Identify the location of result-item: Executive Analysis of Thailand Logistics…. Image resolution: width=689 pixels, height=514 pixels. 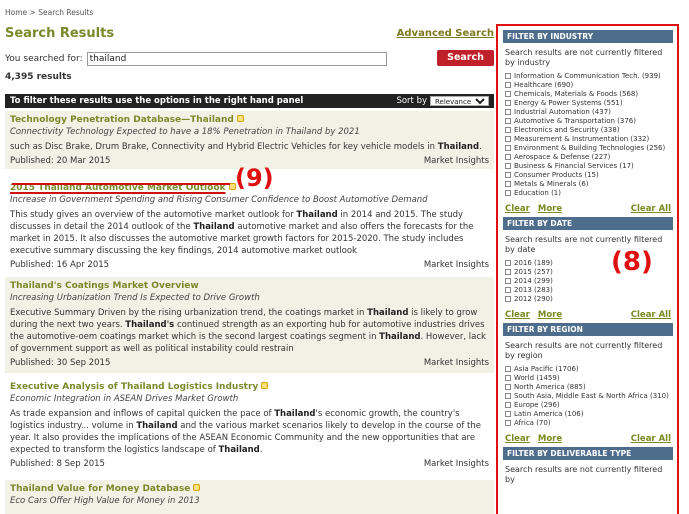
(249, 427).